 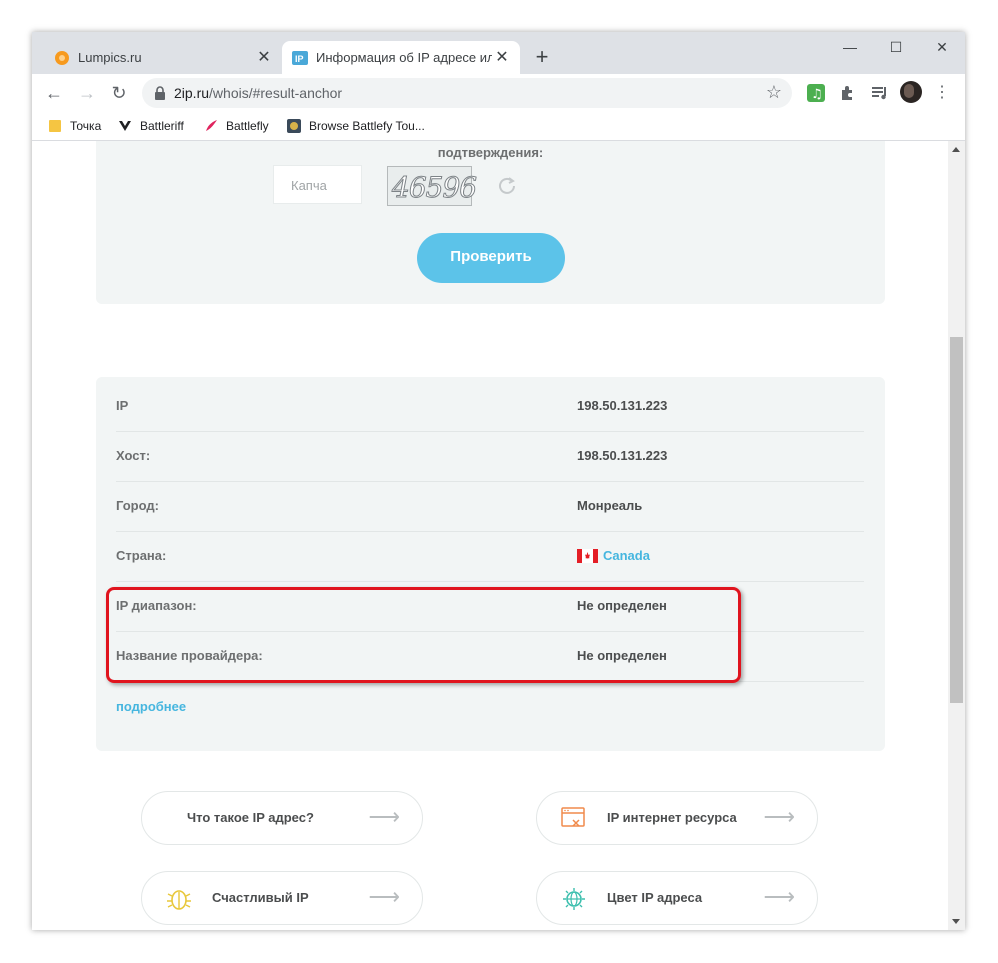 What do you see at coordinates (133, 455) in the screenshot?
I see `info-key: Хост:` at bounding box center [133, 455].